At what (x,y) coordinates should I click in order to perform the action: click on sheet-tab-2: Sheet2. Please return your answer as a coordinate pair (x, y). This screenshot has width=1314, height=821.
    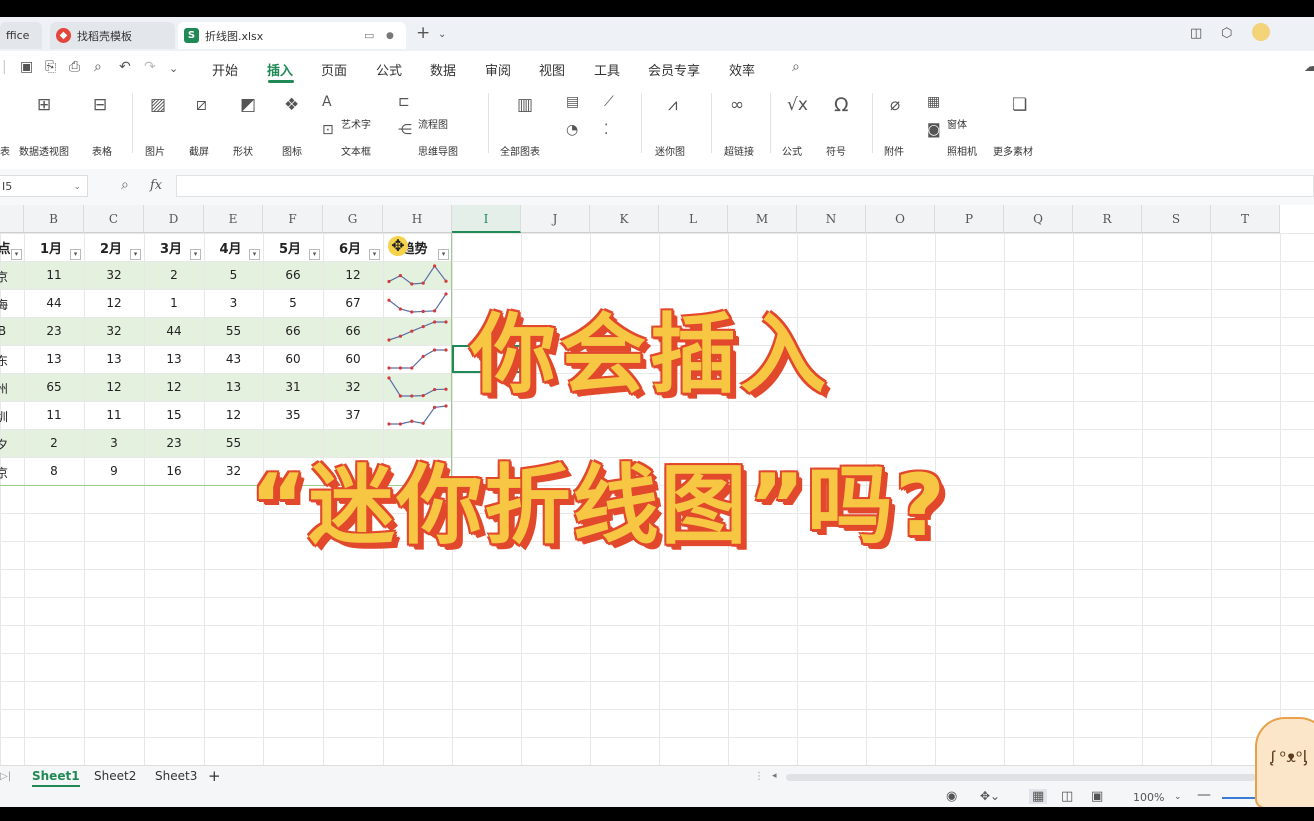
    Looking at the image, I should click on (115, 776).